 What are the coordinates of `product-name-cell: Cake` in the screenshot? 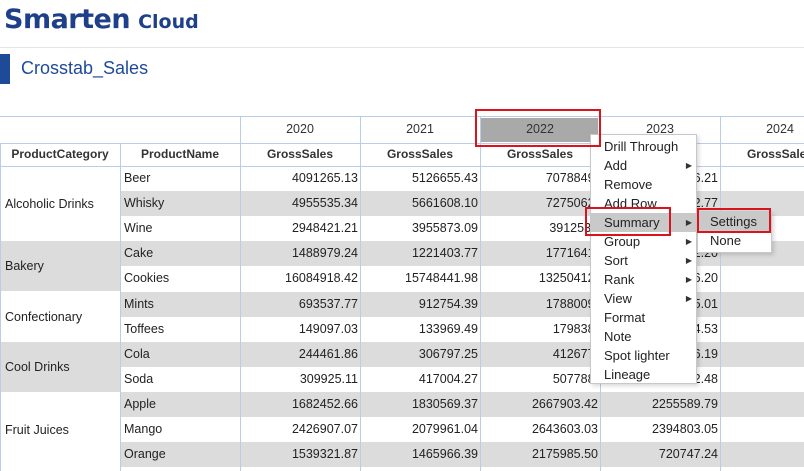 It's located at (180, 254).